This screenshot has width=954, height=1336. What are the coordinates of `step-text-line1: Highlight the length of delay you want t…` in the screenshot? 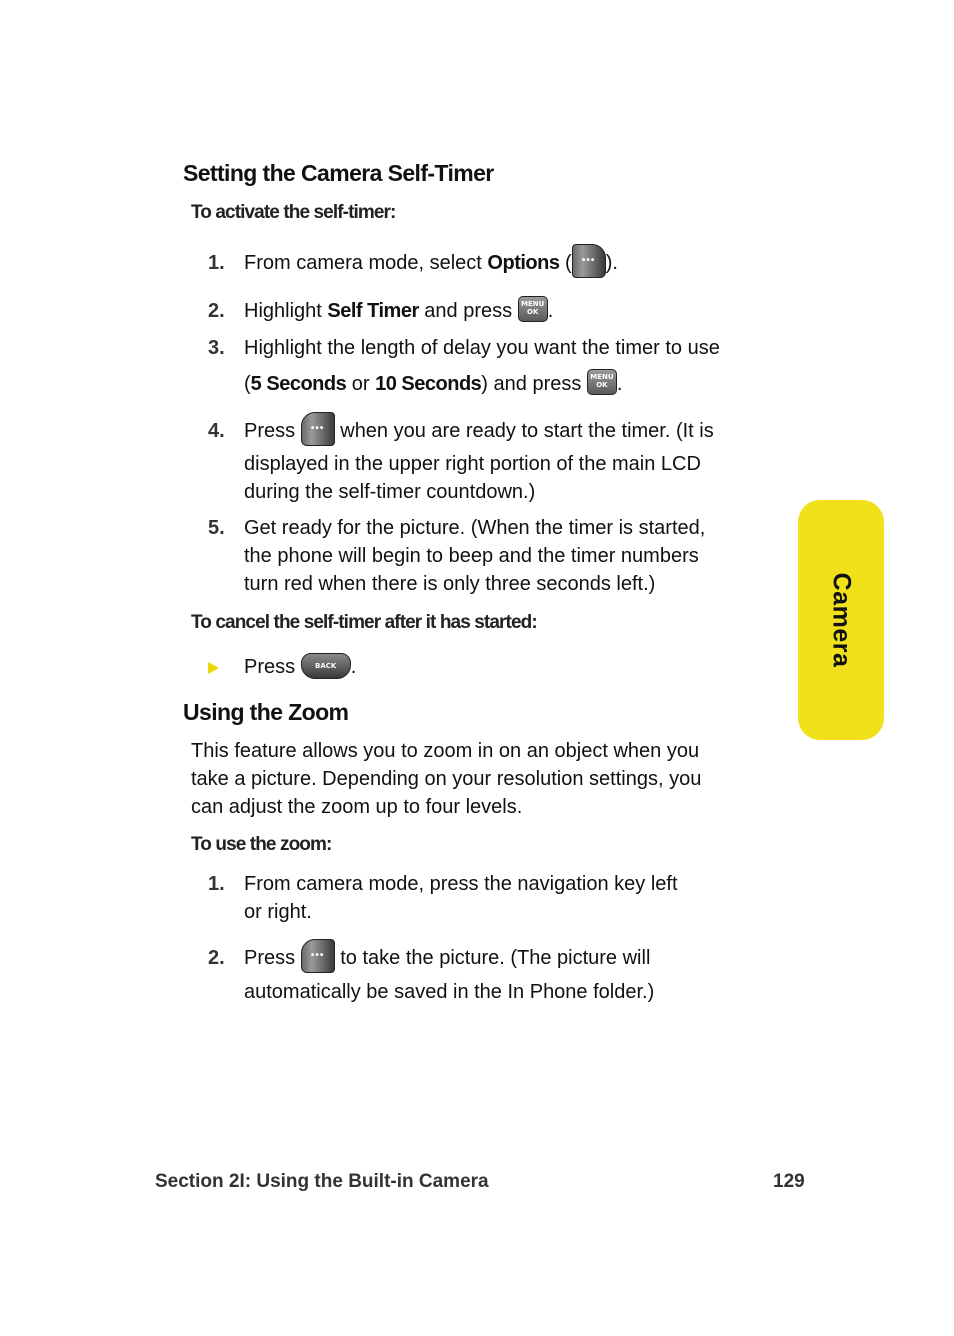 It's located at (482, 348).